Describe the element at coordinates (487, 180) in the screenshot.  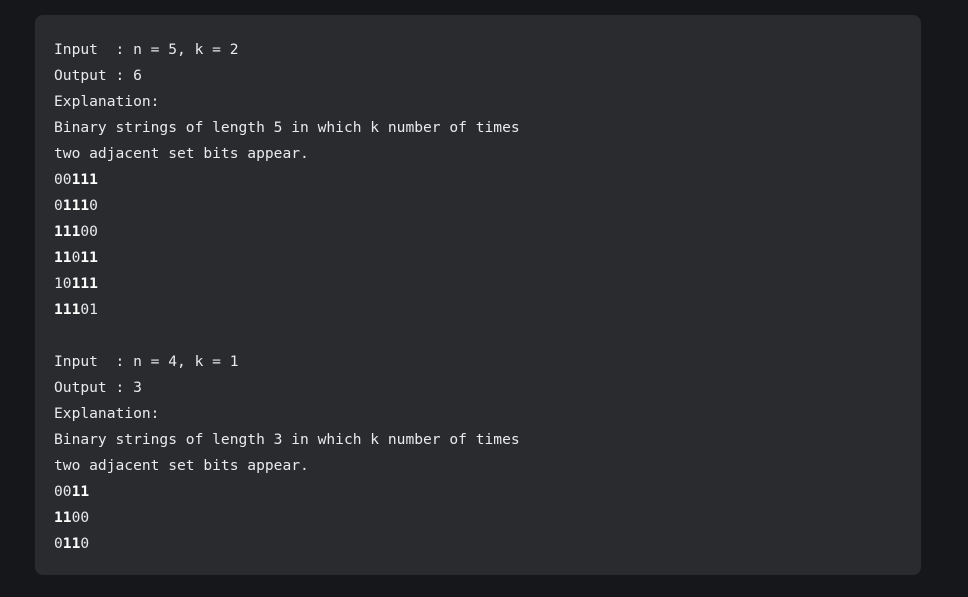
I see `binary-string: 00111` at that location.